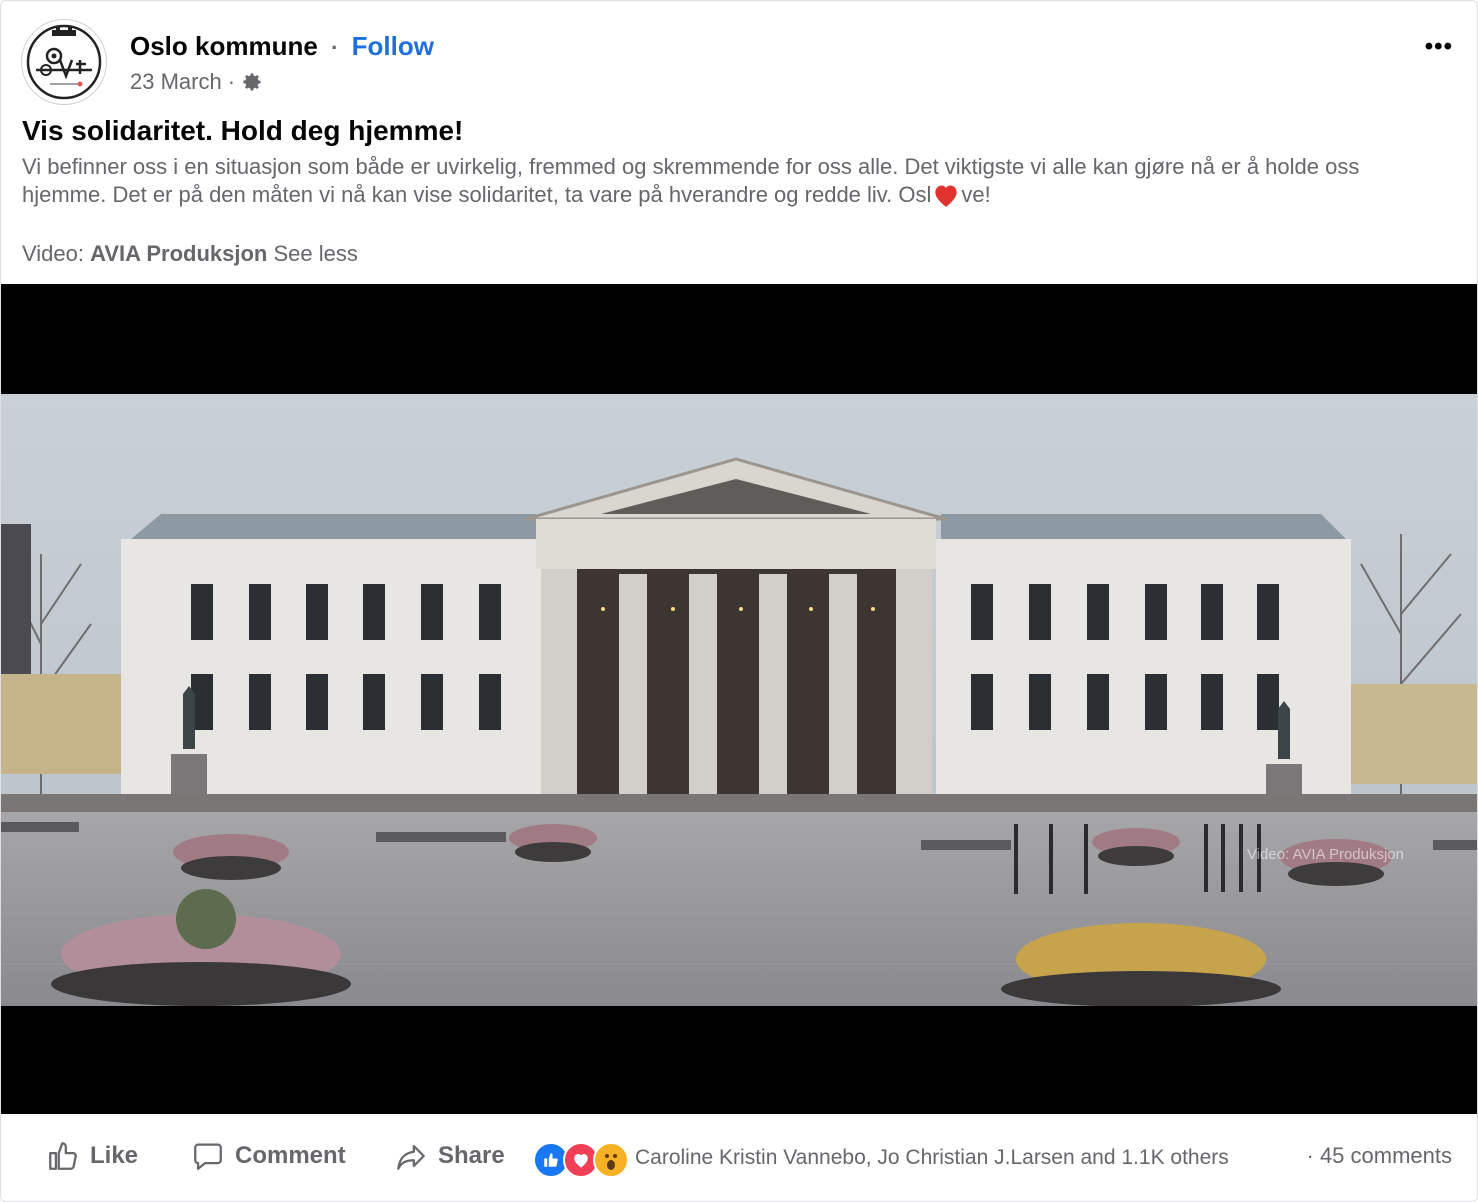 The width and height of the screenshot is (1478, 1202). Describe the element at coordinates (471, 1155) in the screenshot. I see `share-label: Share` at that location.